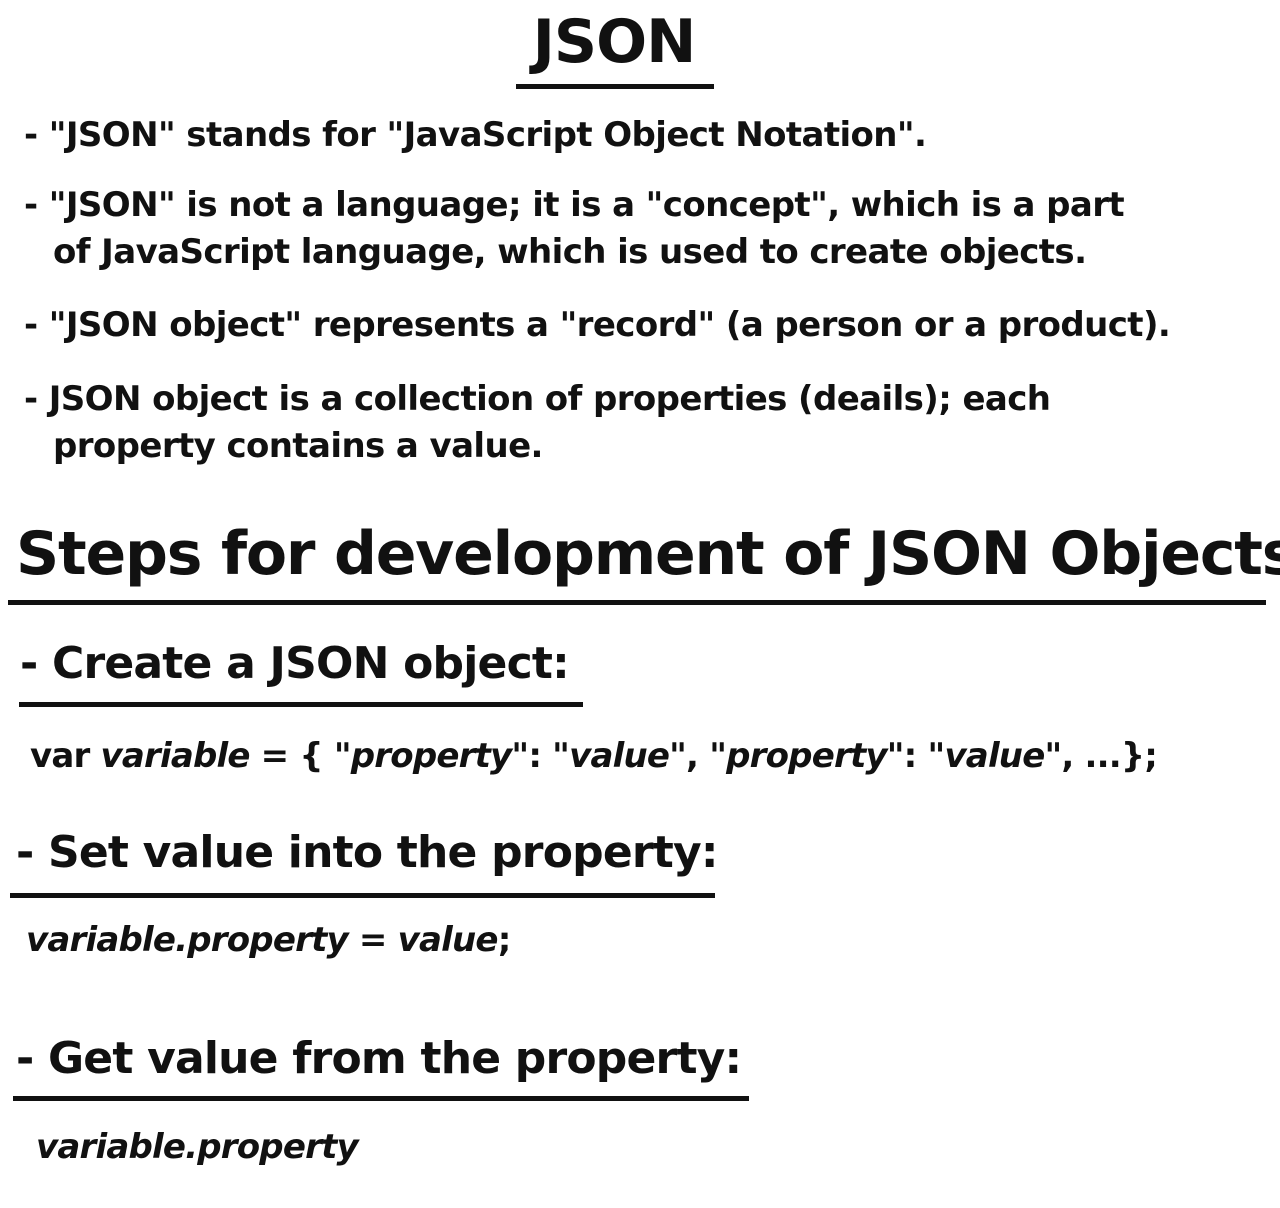  I want to click on section-heading-underline, so click(637, 602).